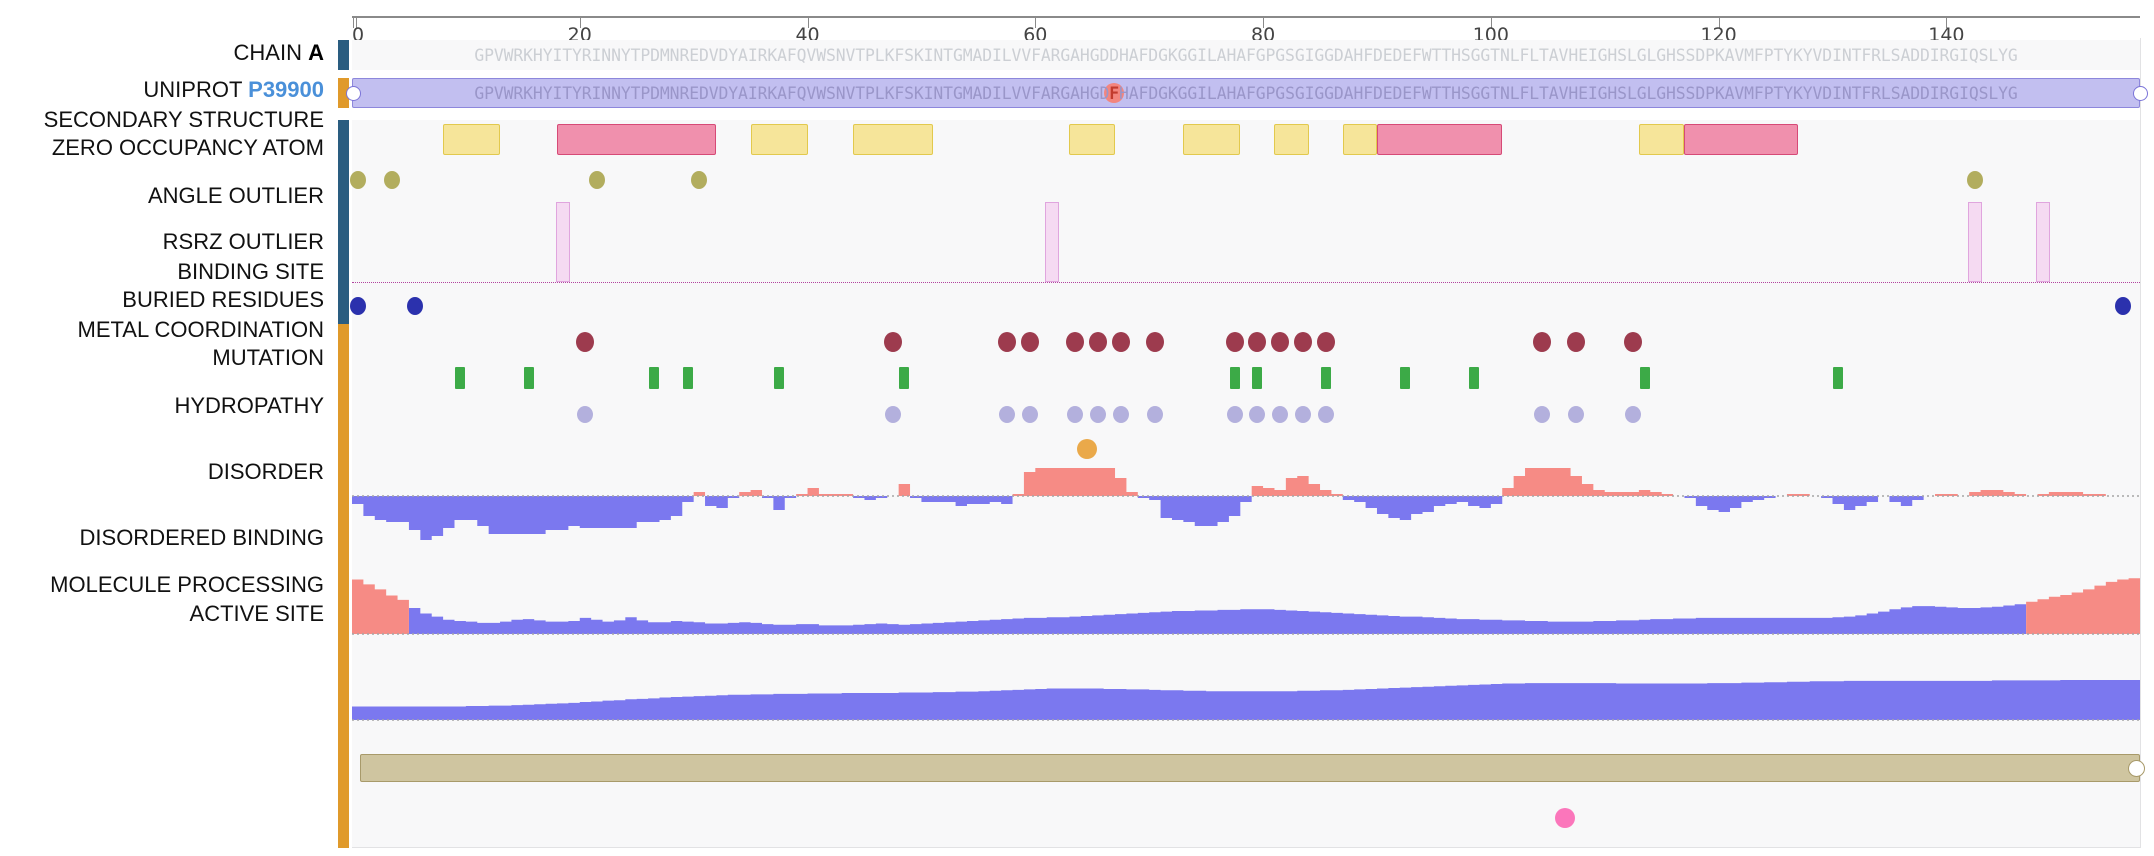  I want to click on hydropathy-plot, so click(1246, 515).